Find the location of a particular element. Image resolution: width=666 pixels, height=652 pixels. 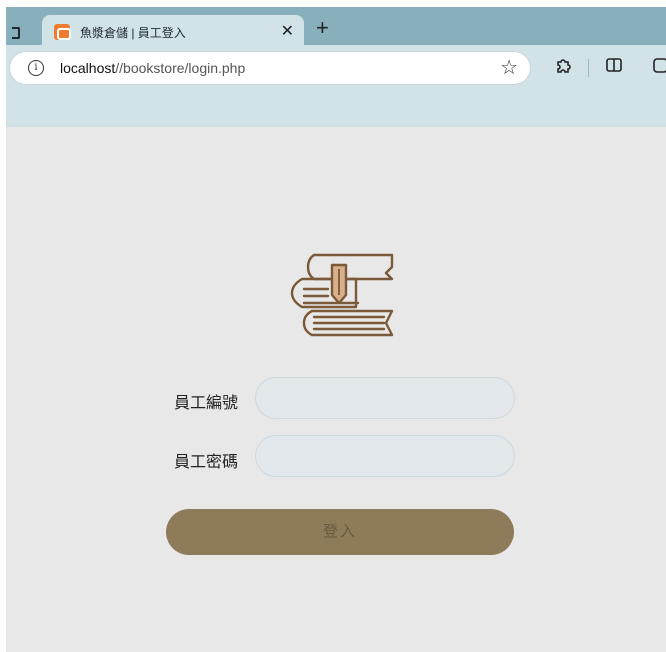

url-text: localhost//bookstore/login.php is located at coordinates (152, 68).